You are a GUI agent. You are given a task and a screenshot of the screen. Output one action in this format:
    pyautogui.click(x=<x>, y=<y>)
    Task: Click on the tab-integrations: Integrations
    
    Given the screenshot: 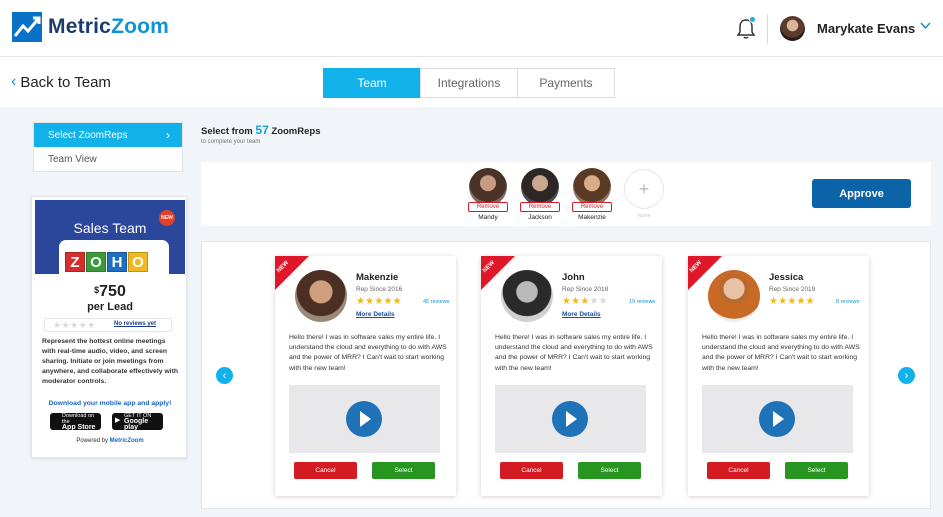 What is the action you would take?
    pyautogui.click(x=469, y=83)
    